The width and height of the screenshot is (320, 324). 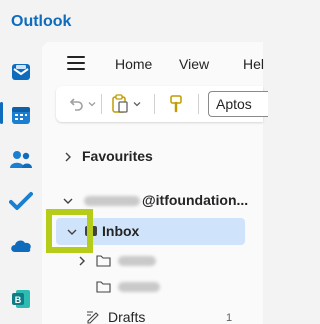 I want to click on redacted-account-name, so click(x=112, y=201).